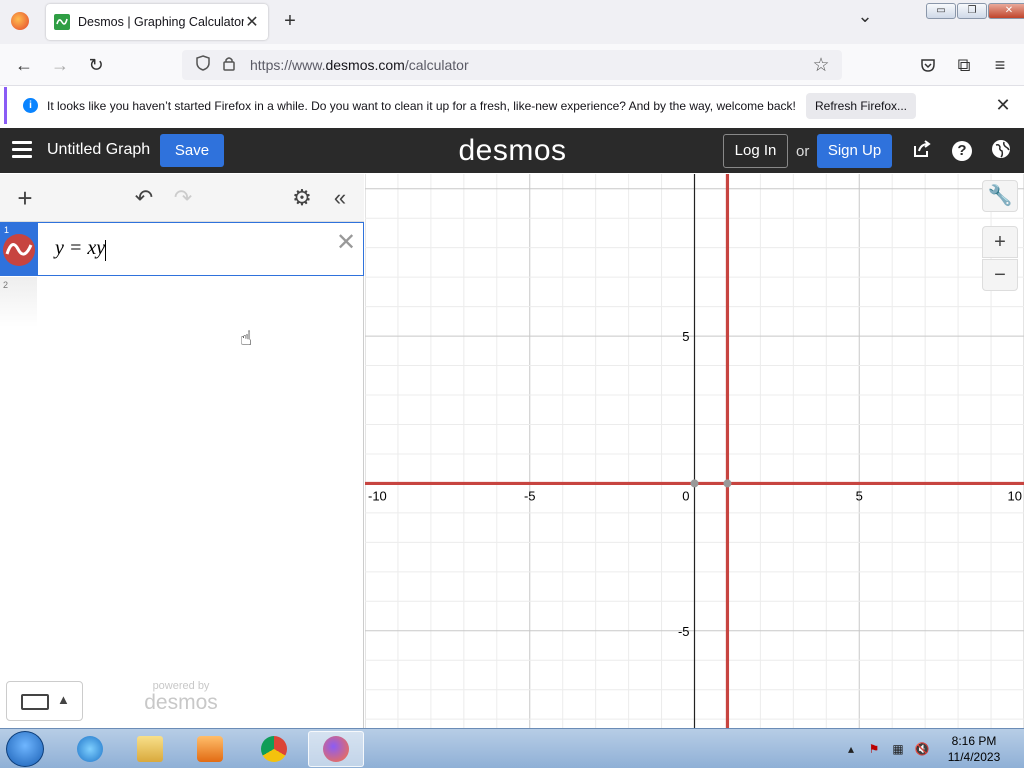 The height and width of the screenshot is (768, 1024). What do you see at coordinates (972, 11) in the screenshot?
I see `maximize-button: ❐` at bounding box center [972, 11].